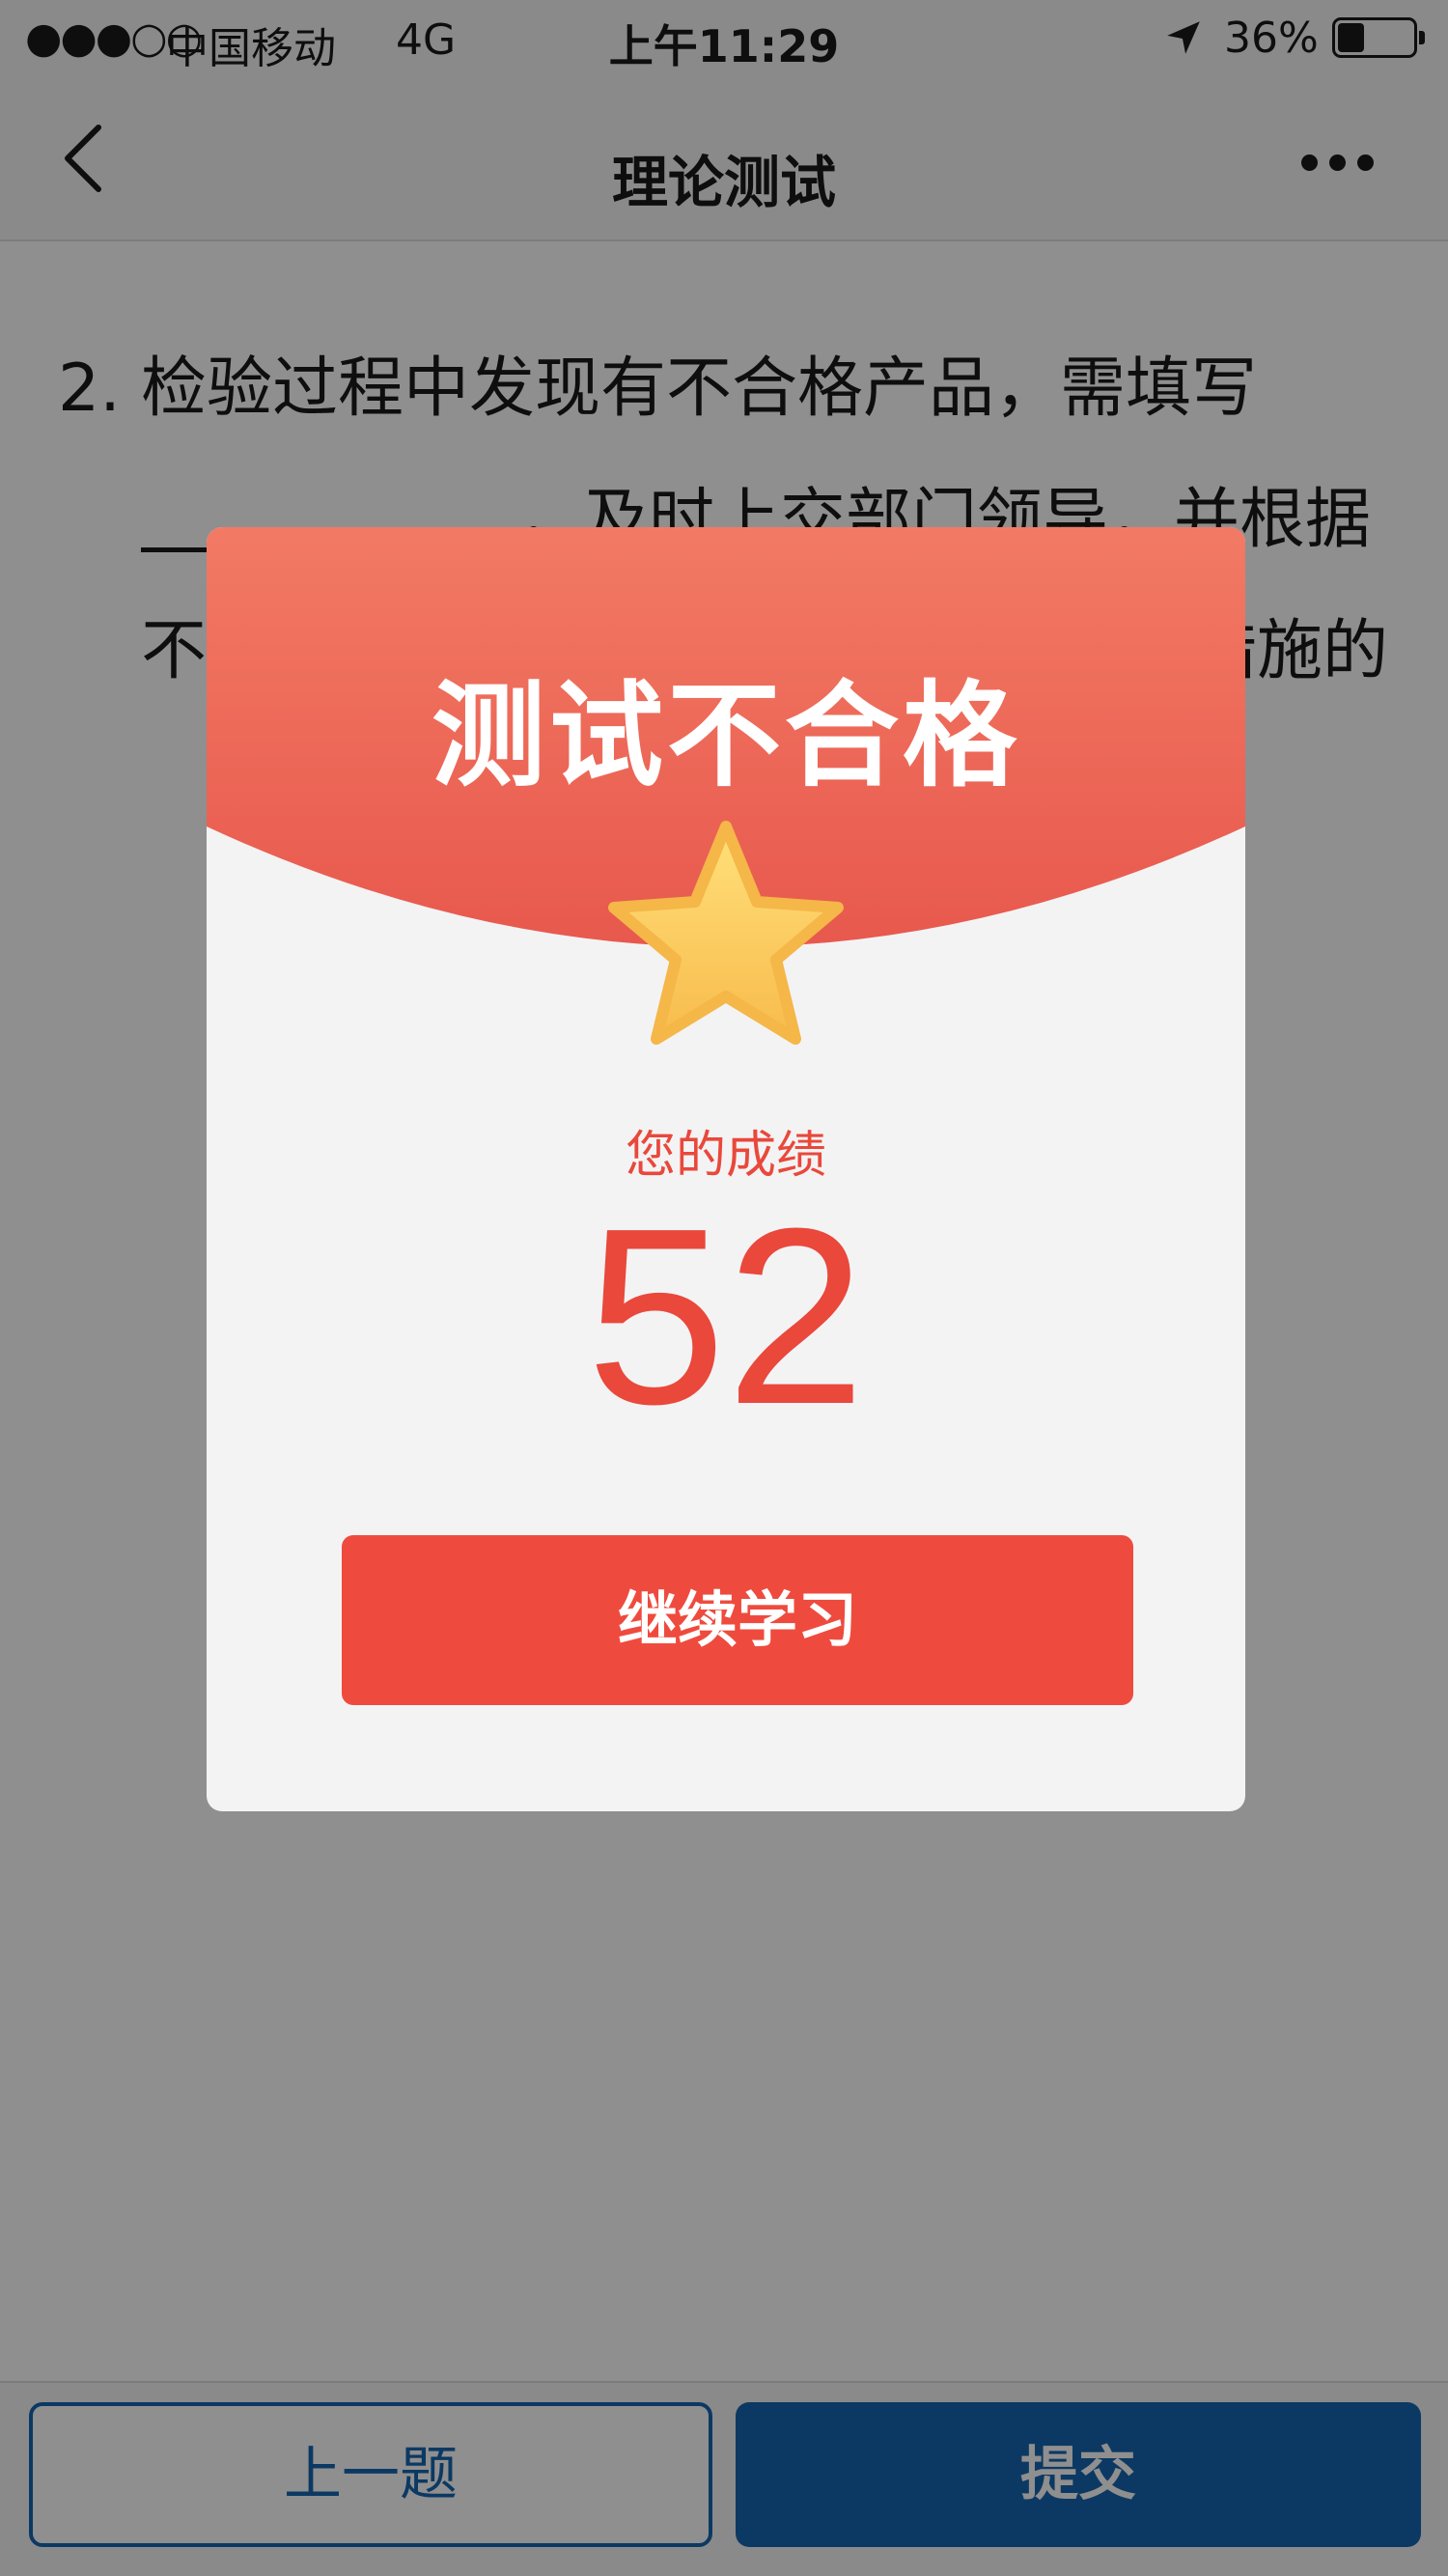 The width and height of the screenshot is (1448, 2576). Describe the element at coordinates (725, 736) in the screenshot. I see `result-title: 测试不合格` at that location.